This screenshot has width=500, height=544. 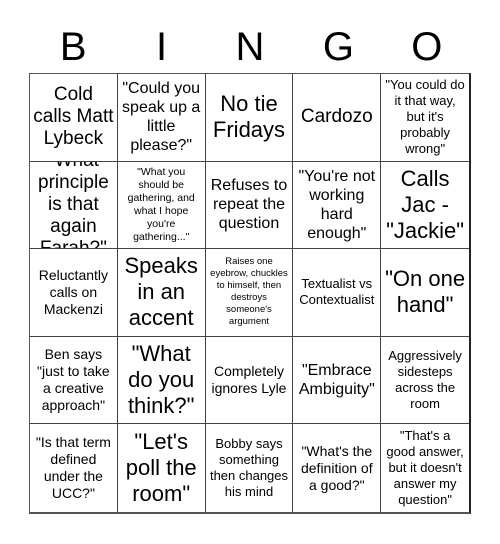 I want to click on bingo-cell: "Could you speak up a little please?", so click(x=161, y=118).